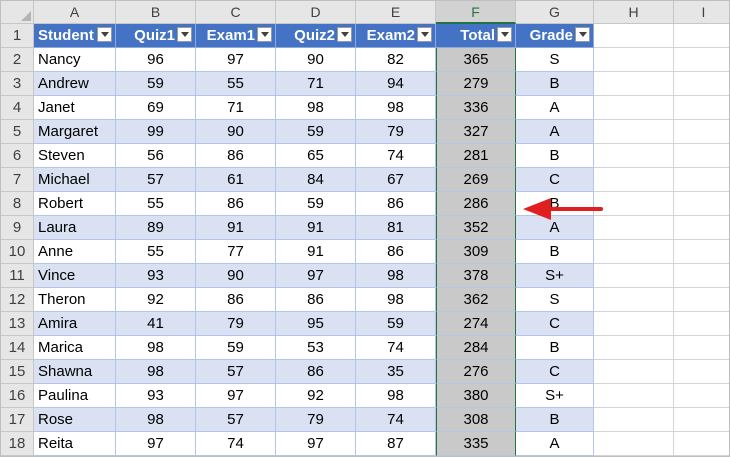  What do you see at coordinates (156, 60) in the screenshot?
I see `table-cell: 96` at bounding box center [156, 60].